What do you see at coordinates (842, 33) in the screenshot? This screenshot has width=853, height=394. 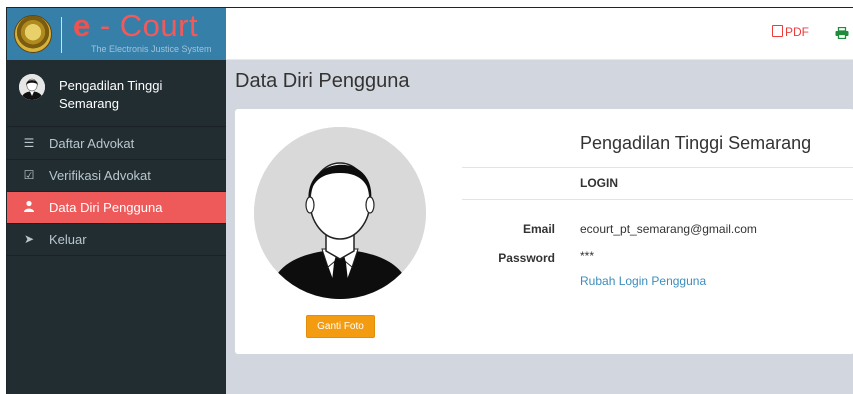 I see `print-icon` at bounding box center [842, 33].